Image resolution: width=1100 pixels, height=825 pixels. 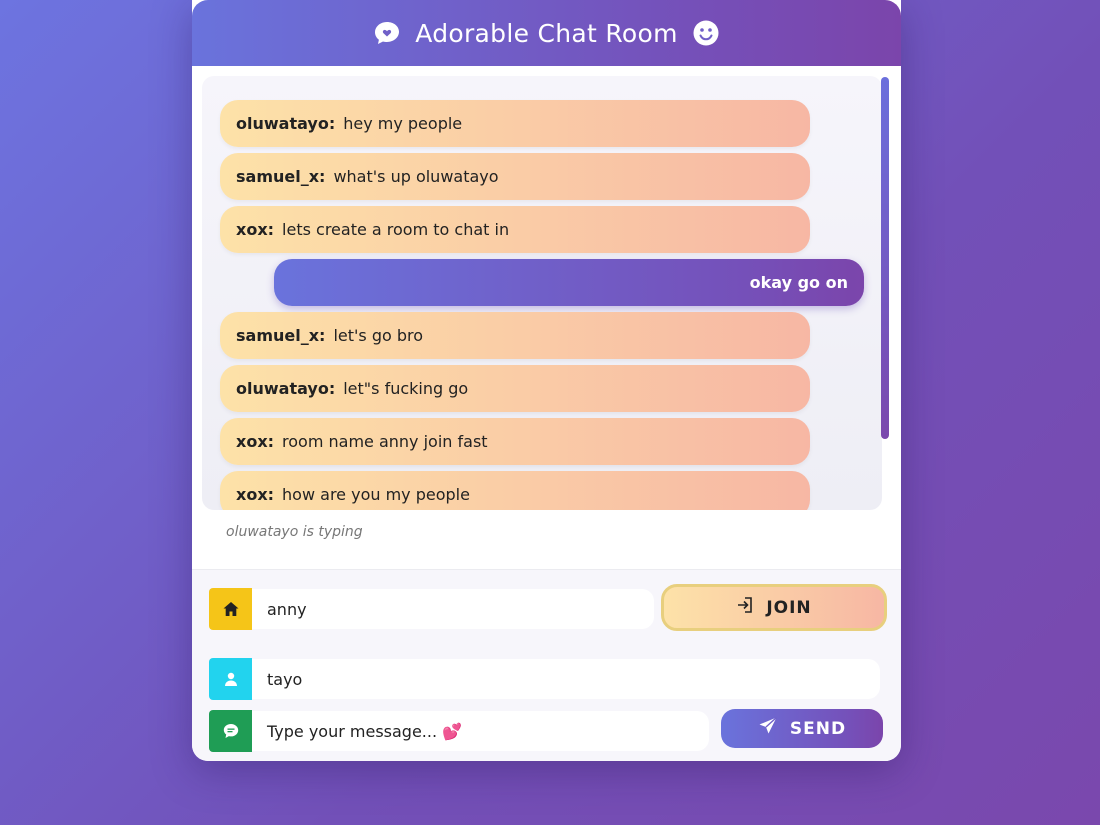 I want to click on message-input: Type your message... 💕, so click(x=480, y=731).